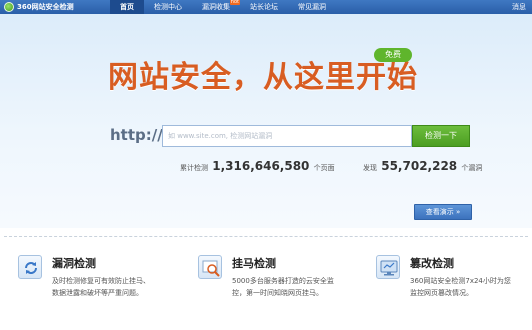 This screenshot has height=330, width=532. Describe the element at coordinates (254, 263) in the screenshot. I see `feature-title: 挂马检测` at that location.